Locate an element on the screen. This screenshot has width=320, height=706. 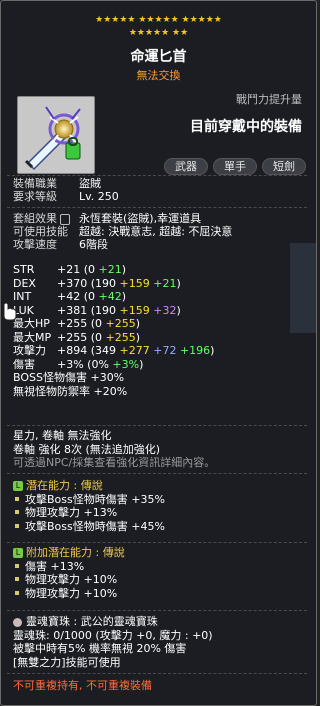
job-value: 盜賊 is located at coordinates (90, 183).